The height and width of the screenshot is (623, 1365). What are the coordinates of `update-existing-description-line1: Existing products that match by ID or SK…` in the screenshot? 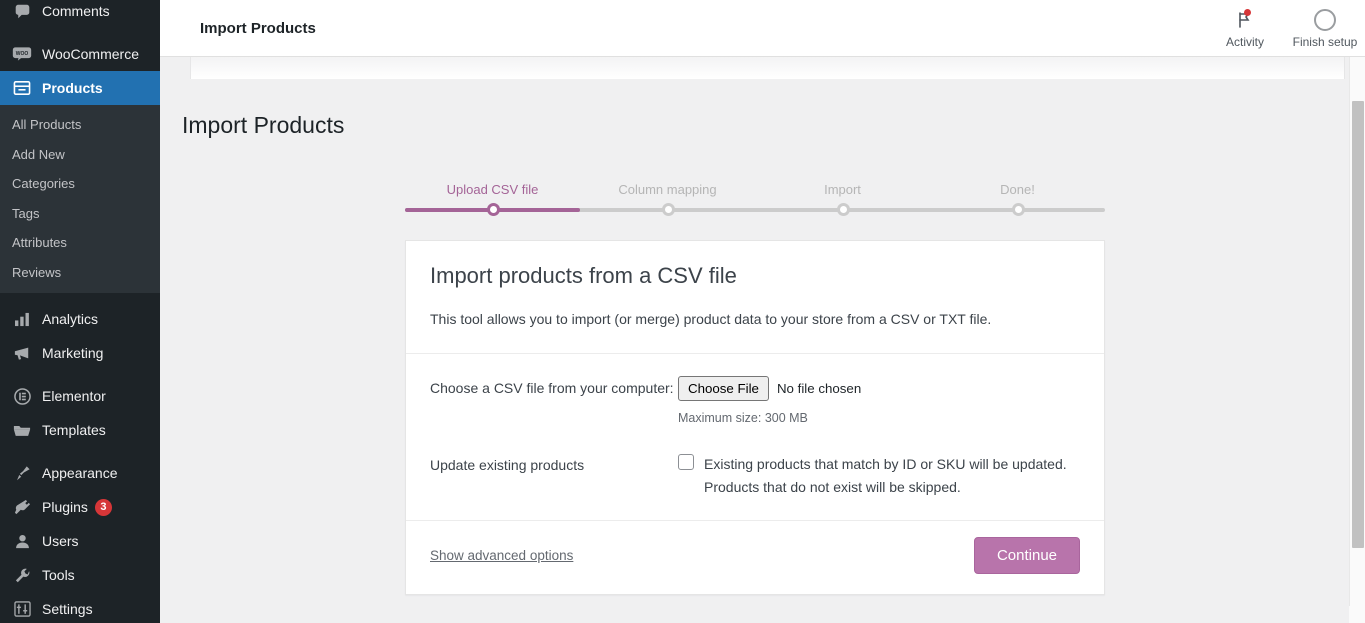 It's located at (885, 464).